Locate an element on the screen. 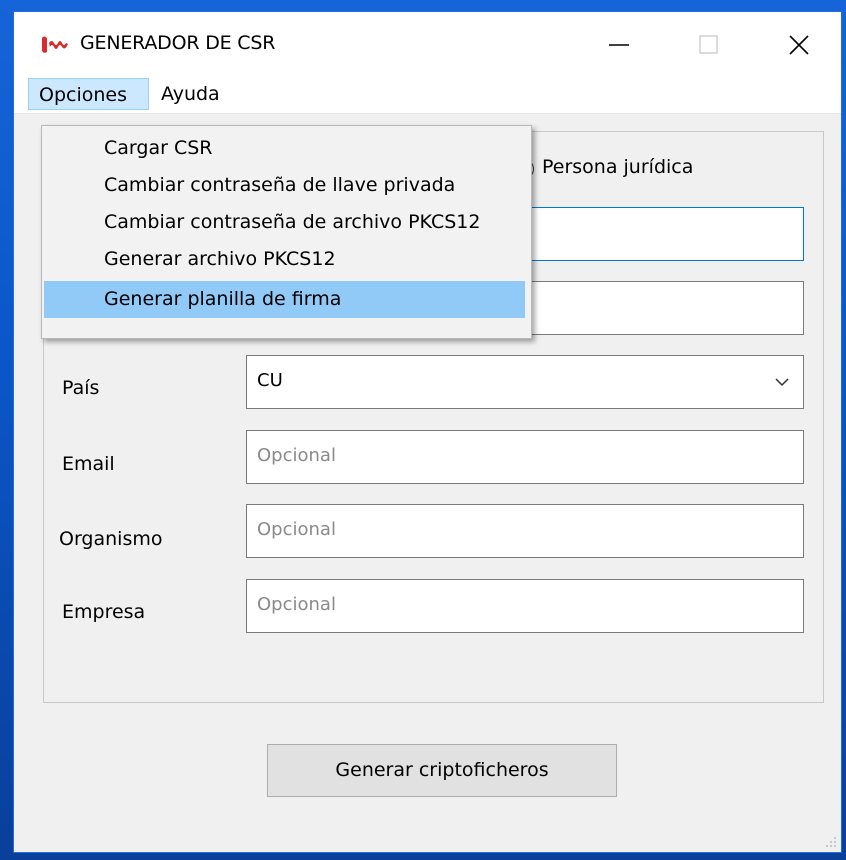 Image resolution: width=846 pixels, height=860 pixels. email-field: Opcional is located at coordinates (525, 457).